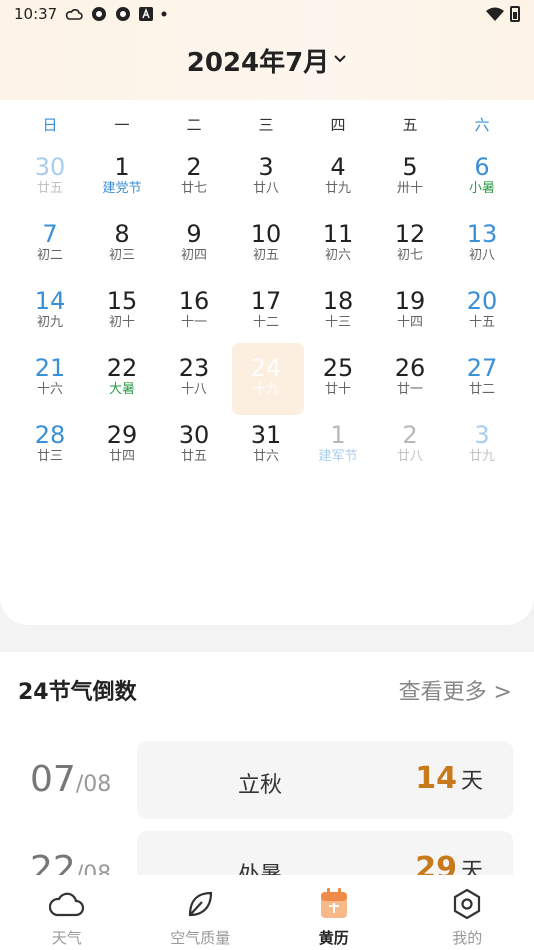 The width and height of the screenshot is (534, 950). What do you see at coordinates (337, 188) in the screenshot?
I see `lunar-date: 廿九` at bounding box center [337, 188].